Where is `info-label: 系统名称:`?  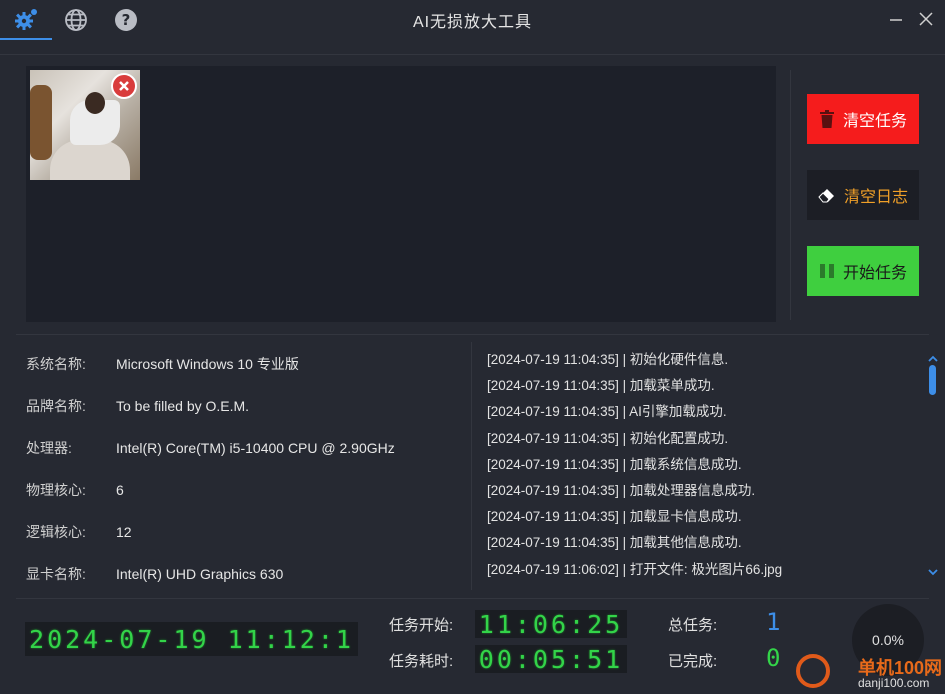
info-label: 系统名称: is located at coordinates (56, 364).